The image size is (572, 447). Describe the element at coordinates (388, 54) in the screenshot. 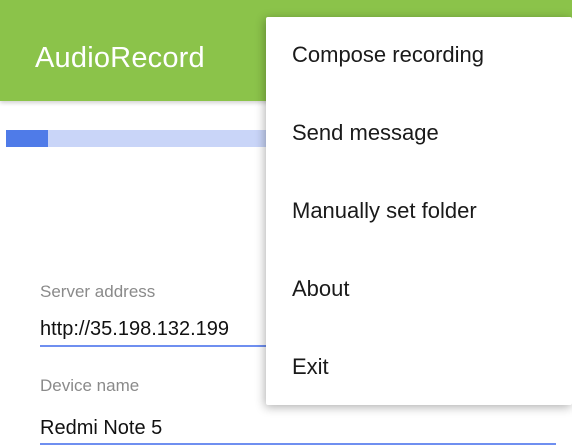

I see `menu-item-label: Compose recording` at that location.